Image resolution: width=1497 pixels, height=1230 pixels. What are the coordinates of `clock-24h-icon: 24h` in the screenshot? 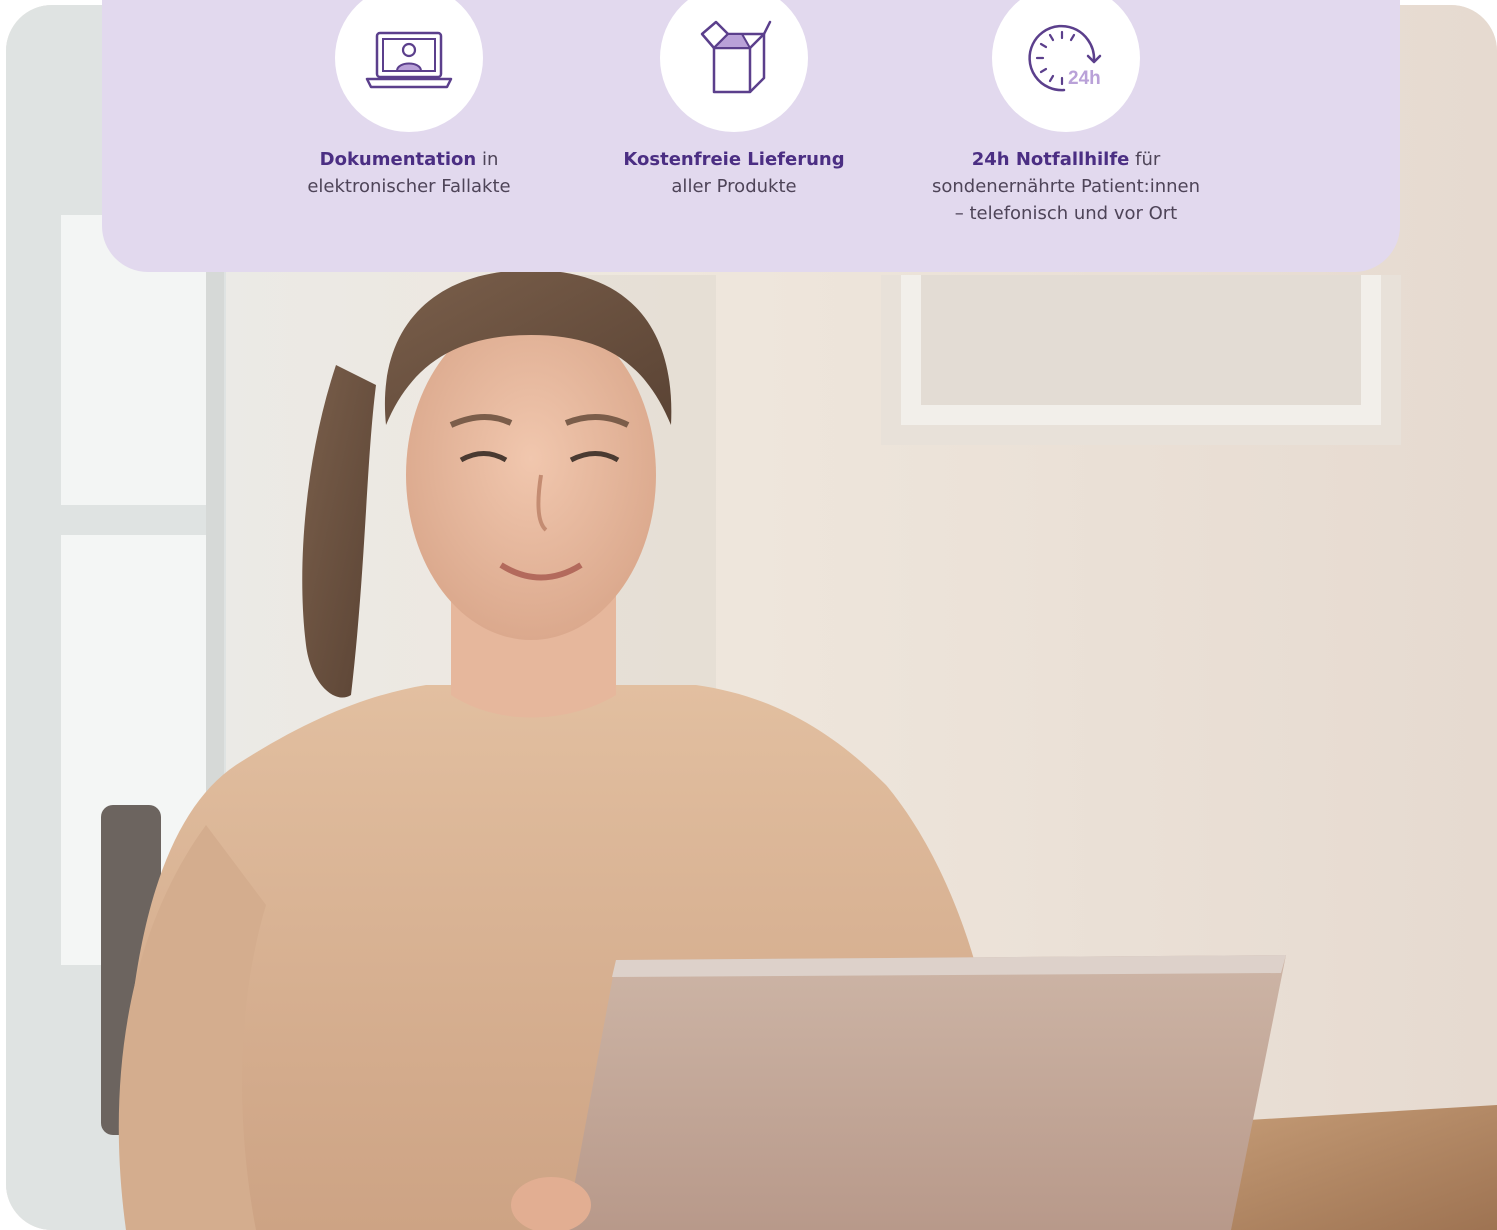 It's located at (1065, 58).